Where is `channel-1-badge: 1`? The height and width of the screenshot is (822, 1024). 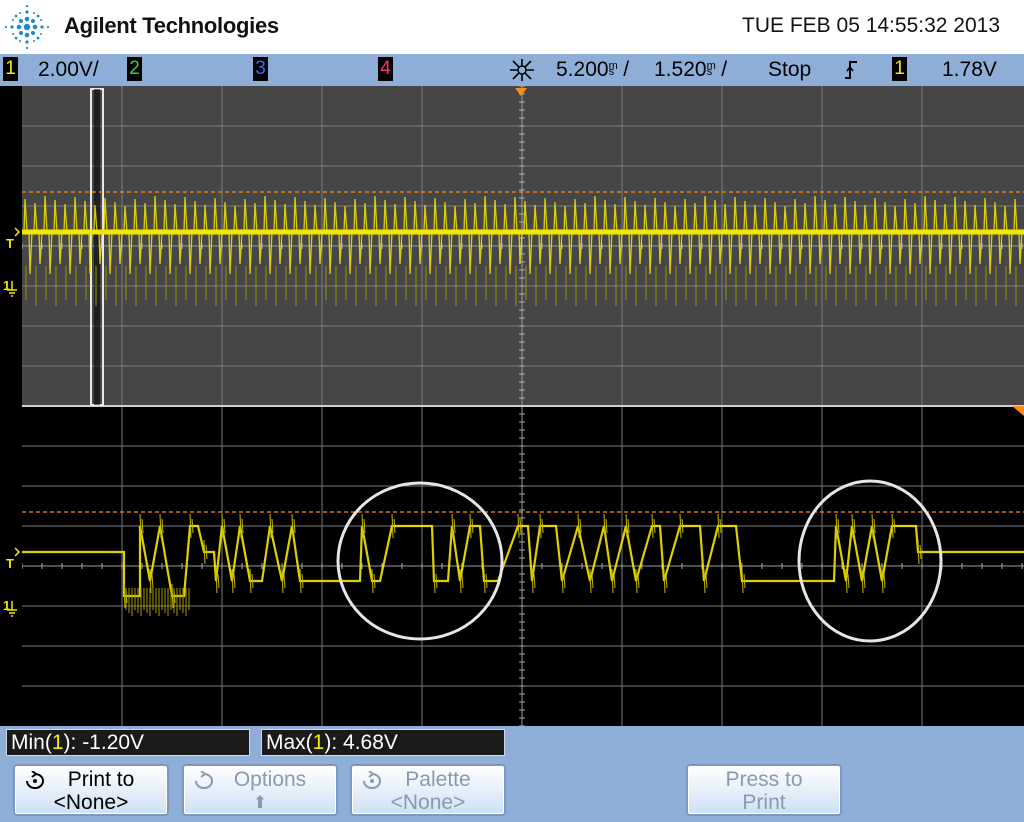
channel-1-badge: 1 is located at coordinates (10, 69).